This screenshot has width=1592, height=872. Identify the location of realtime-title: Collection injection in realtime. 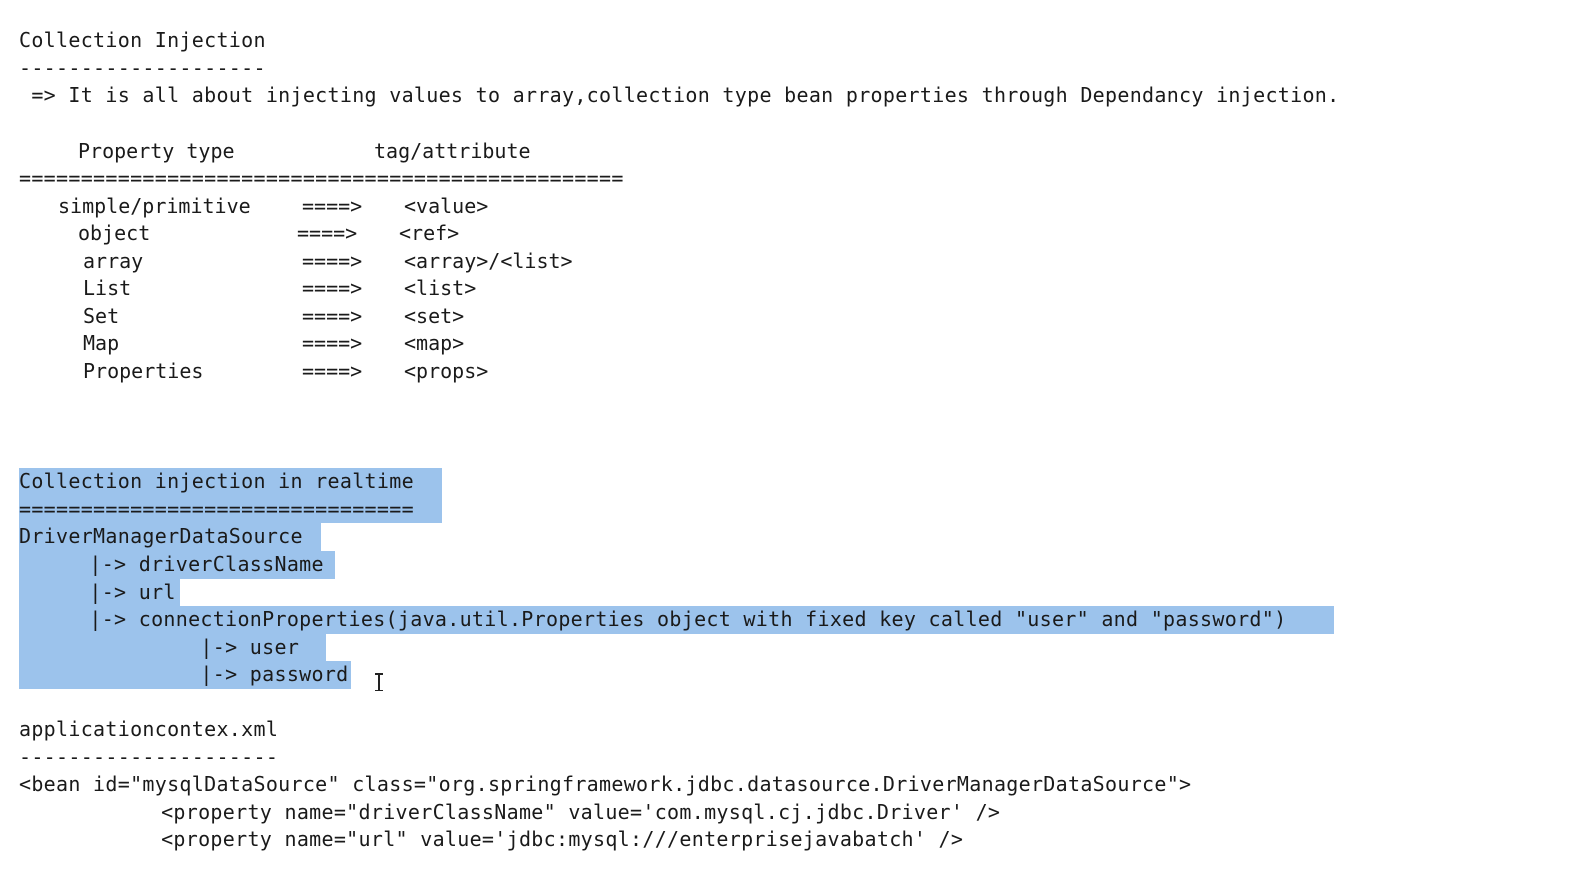
(216, 481).